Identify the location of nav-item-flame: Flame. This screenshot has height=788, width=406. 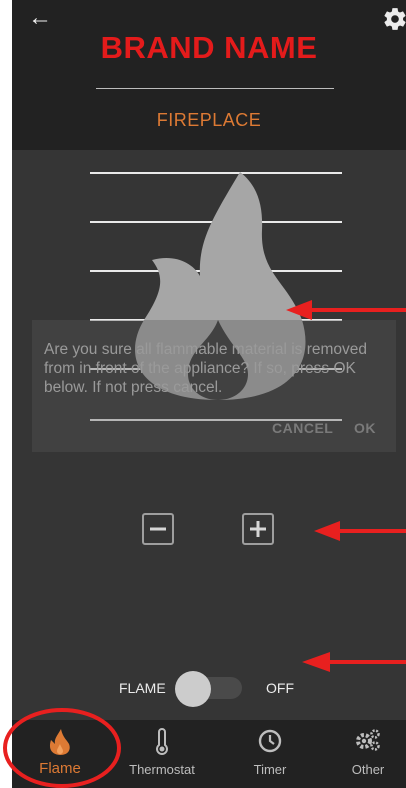
(60, 754).